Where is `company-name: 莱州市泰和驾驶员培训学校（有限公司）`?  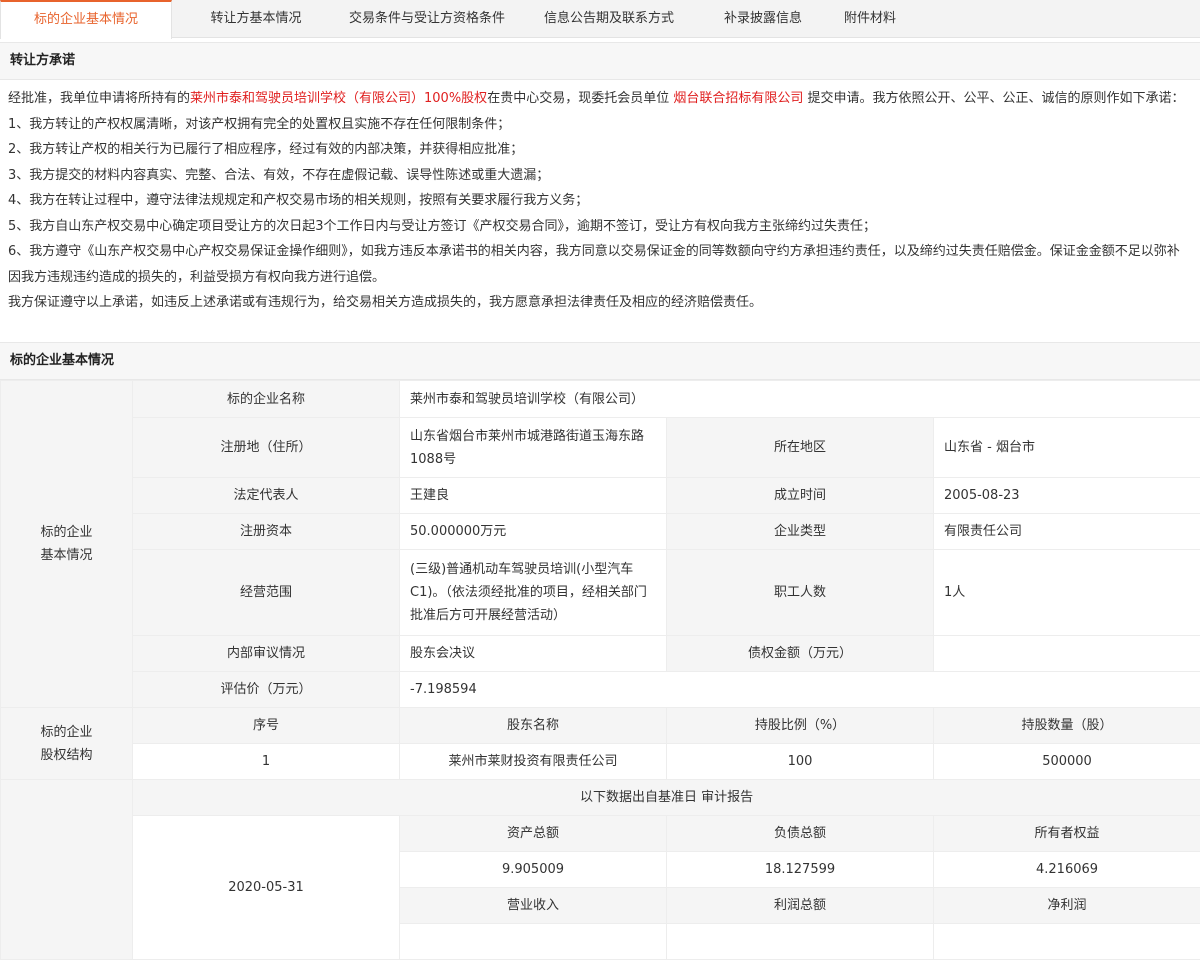 company-name: 莱州市泰和驾驶员培训学校（有限公司） is located at coordinates (800, 399).